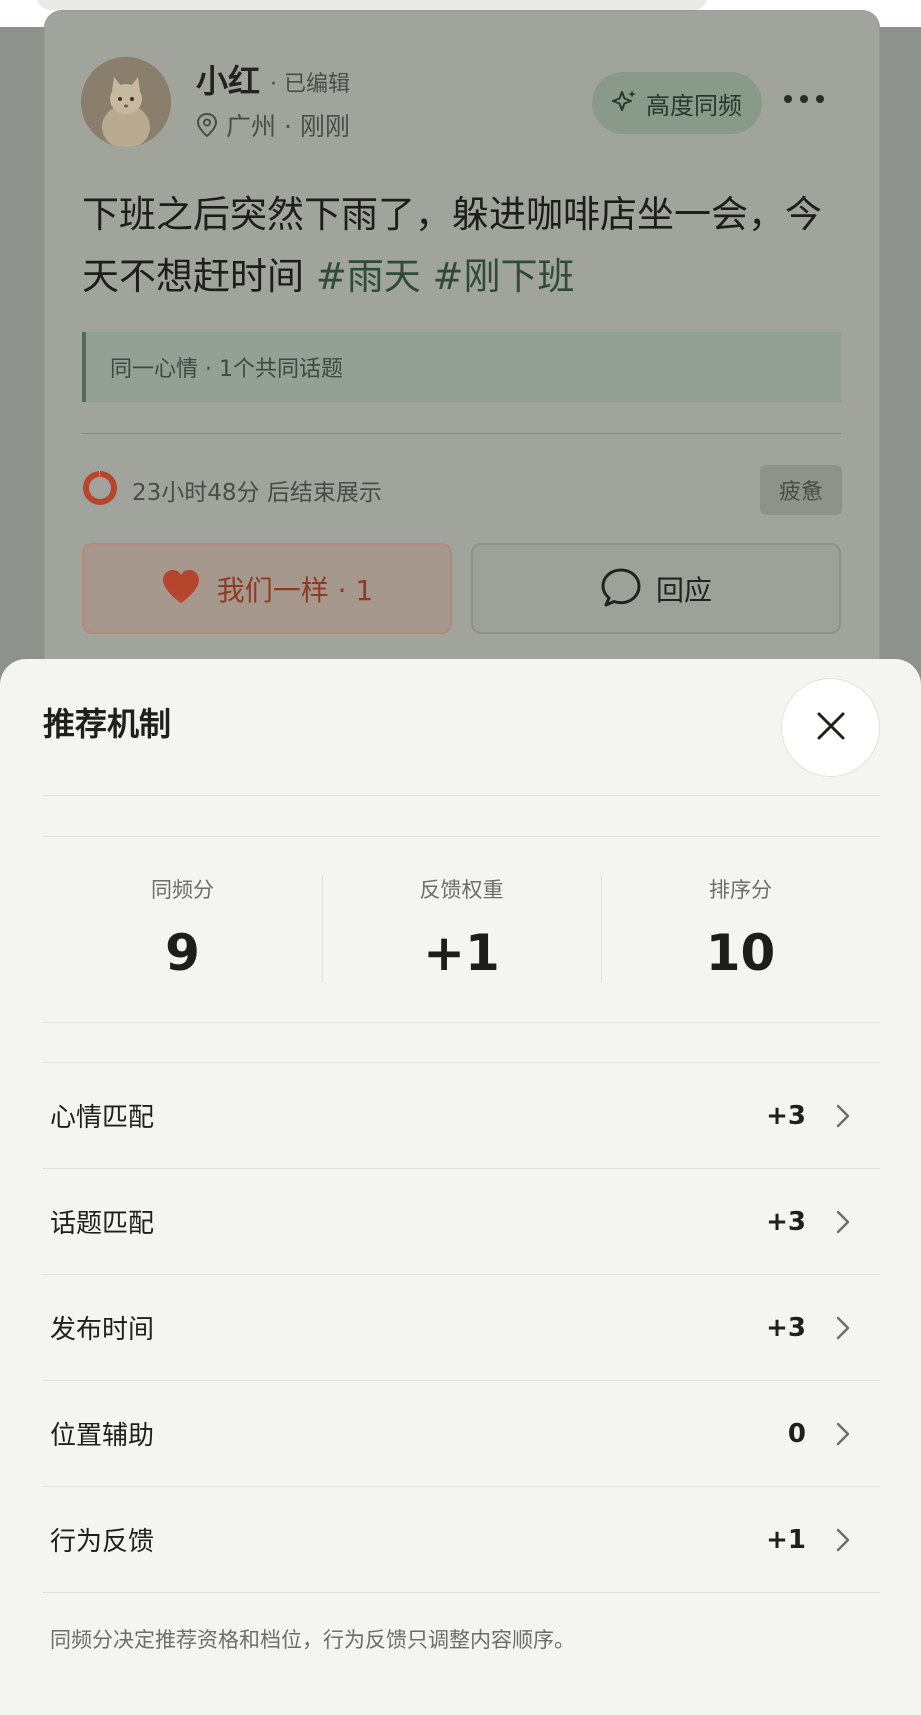 This screenshot has width=921, height=1715. Describe the element at coordinates (461, 1116) in the screenshot. I see `row-mood-match: 心情匹配 +3` at that location.